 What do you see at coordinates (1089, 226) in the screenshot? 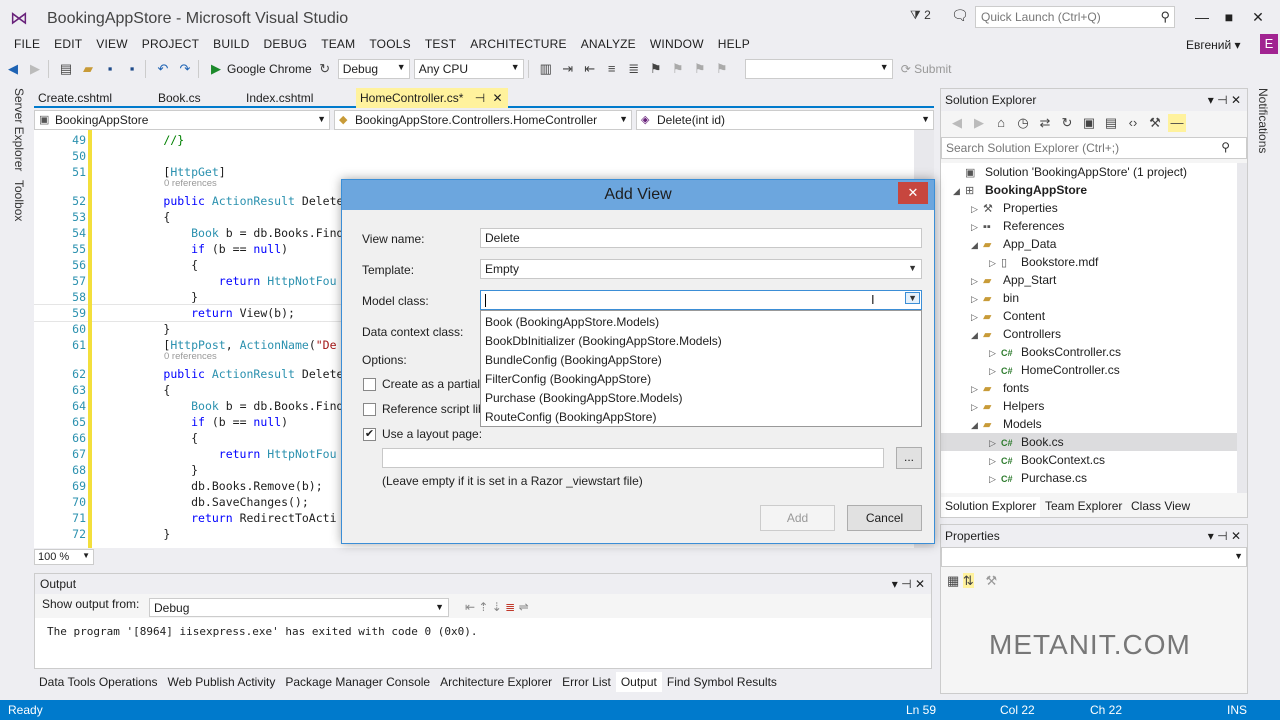
I see `tree-item: ▷ ▪▪ References` at bounding box center [1089, 226].